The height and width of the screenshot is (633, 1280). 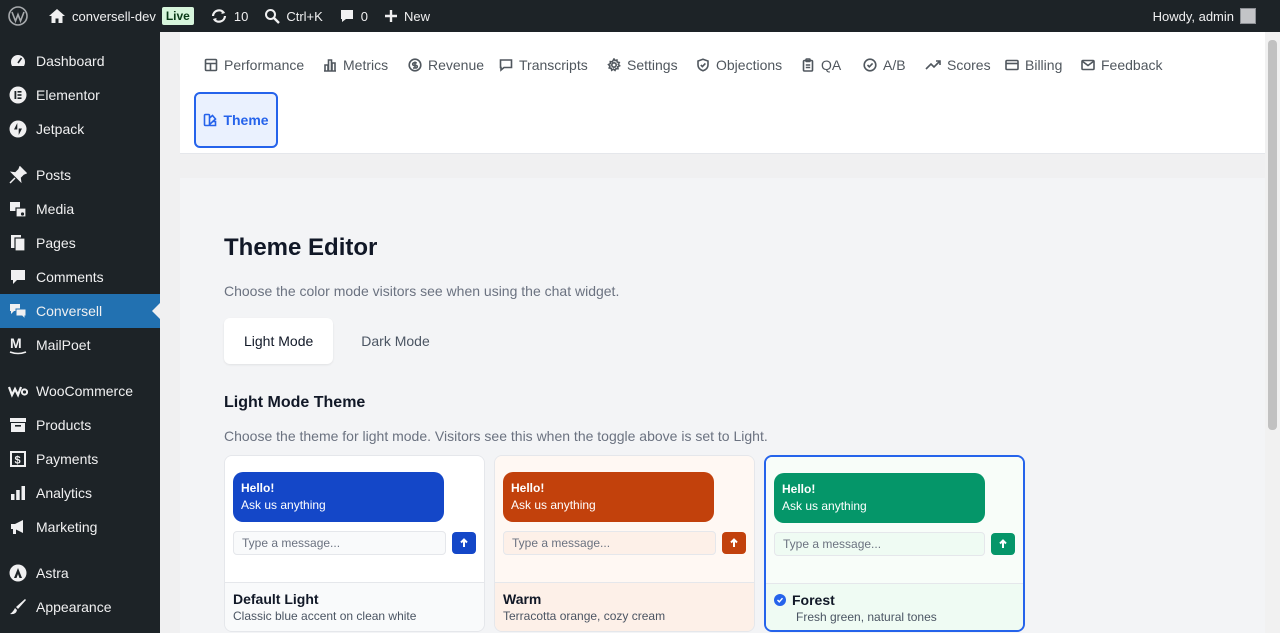 What do you see at coordinates (780, 600) in the screenshot?
I see `selected-check-icon` at bounding box center [780, 600].